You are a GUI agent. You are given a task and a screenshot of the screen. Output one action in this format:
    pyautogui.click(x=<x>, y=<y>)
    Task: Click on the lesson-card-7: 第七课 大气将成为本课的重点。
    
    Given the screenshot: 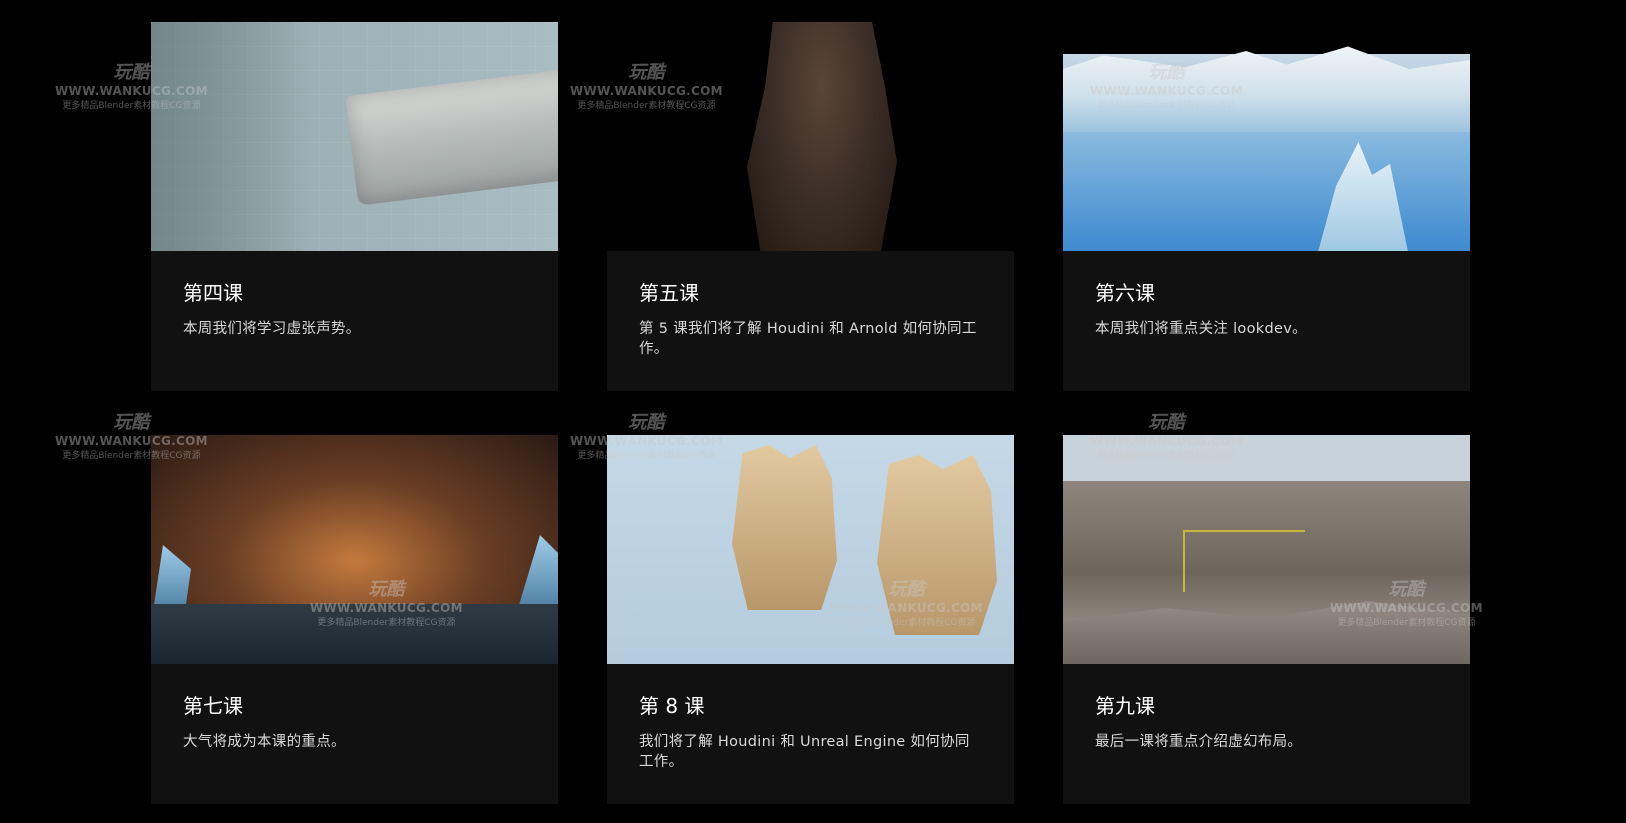 What is the action you would take?
    pyautogui.click(x=354, y=619)
    